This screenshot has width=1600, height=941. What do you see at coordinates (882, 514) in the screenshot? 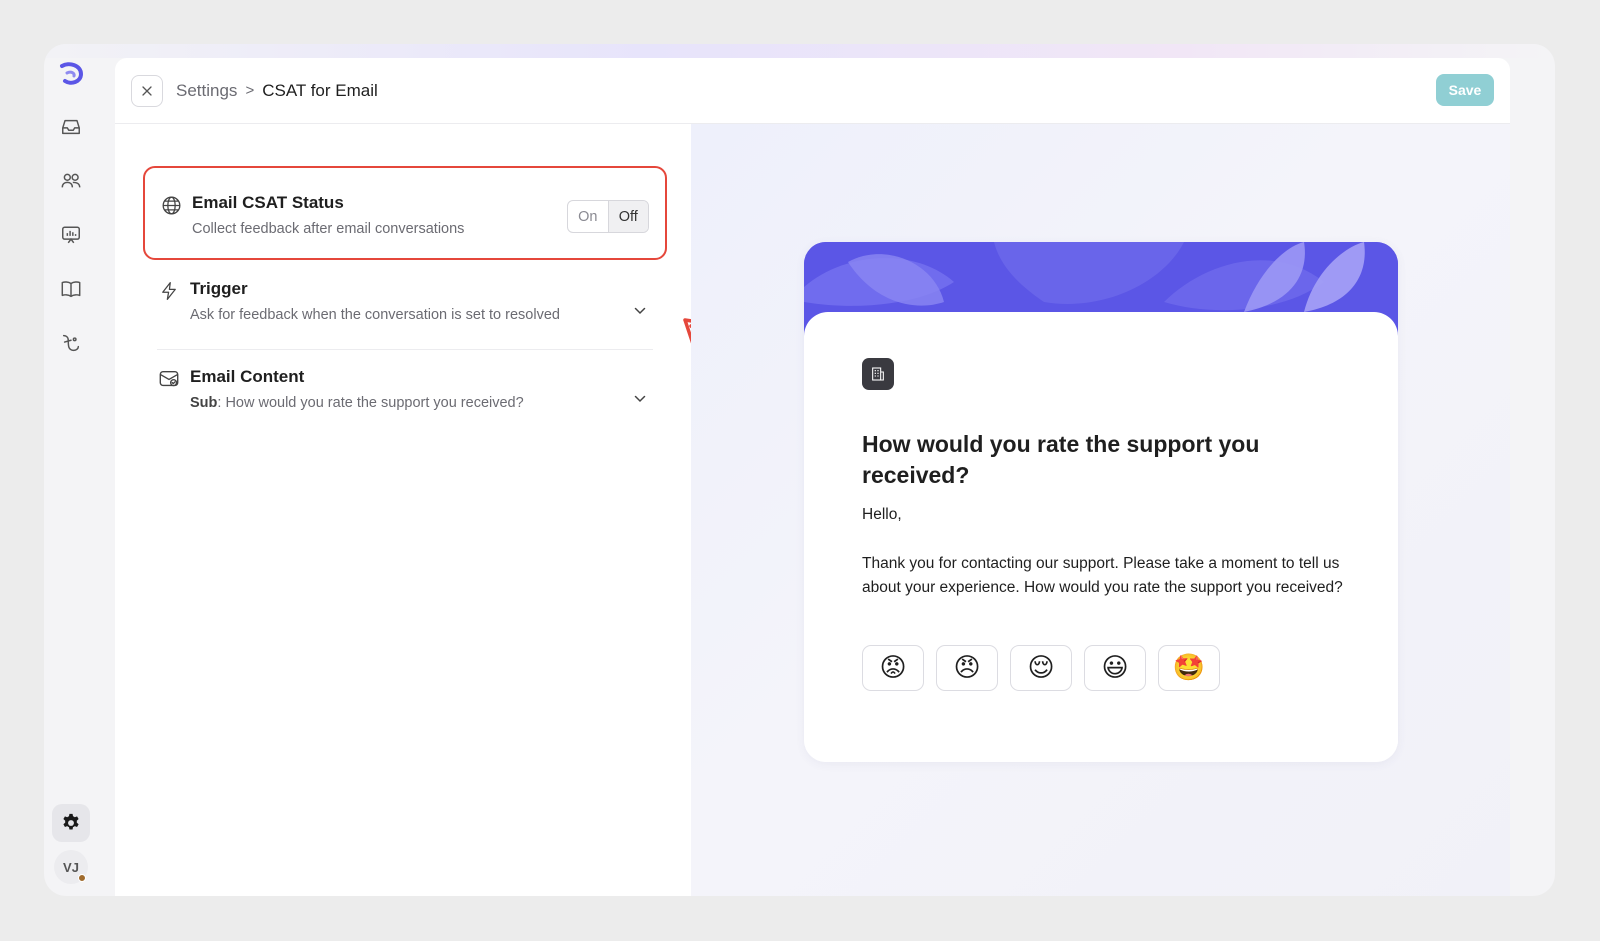
I see `preview-greeting: Hello,` at bounding box center [882, 514].